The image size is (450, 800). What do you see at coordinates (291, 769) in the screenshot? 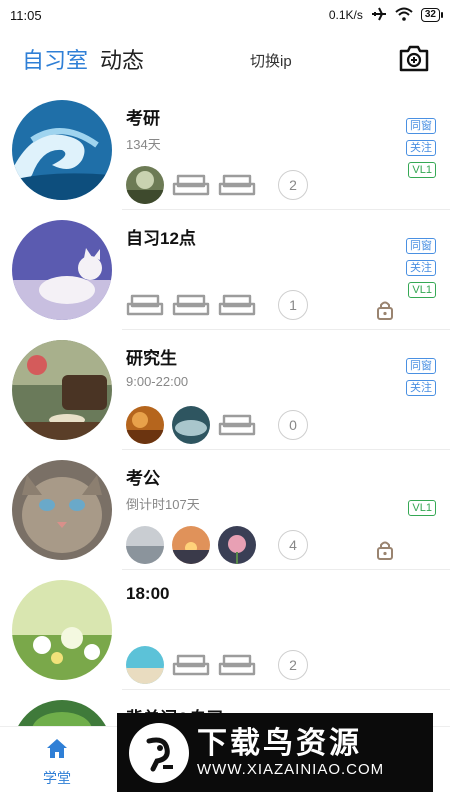
I see `banner-url: WWW.XIAZAINIAO.COM` at bounding box center [291, 769].